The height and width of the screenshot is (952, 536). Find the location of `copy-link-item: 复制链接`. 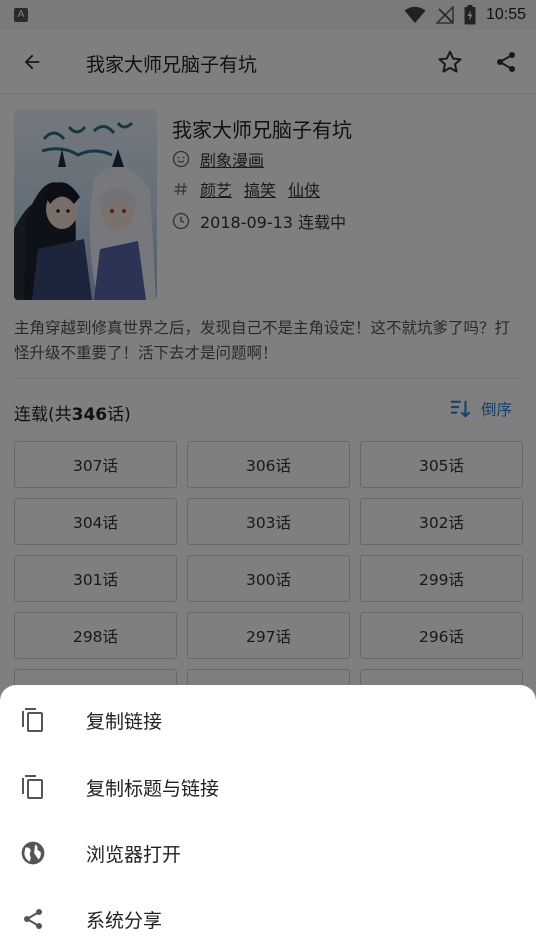

copy-link-item: 复制链接 is located at coordinates (268, 720).